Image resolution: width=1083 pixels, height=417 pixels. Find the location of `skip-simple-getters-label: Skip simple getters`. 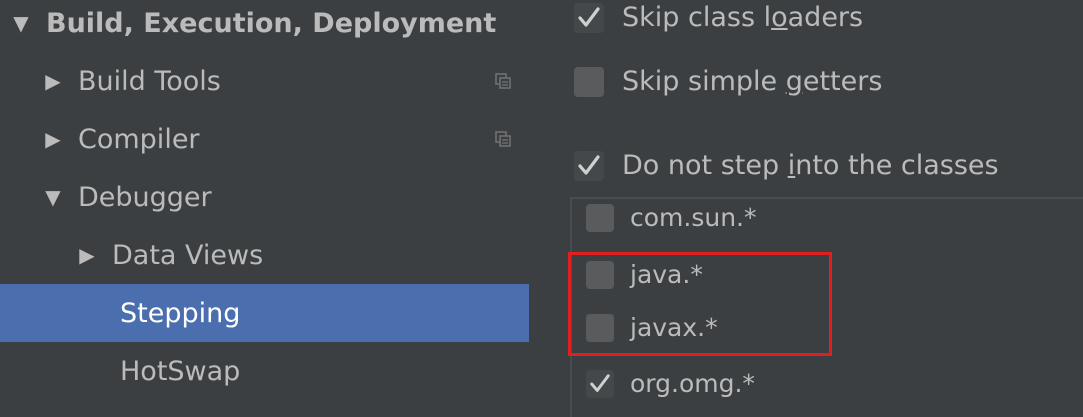

skip-simple-getters-label: Skip simple getters is located at coordinates (752, 81).